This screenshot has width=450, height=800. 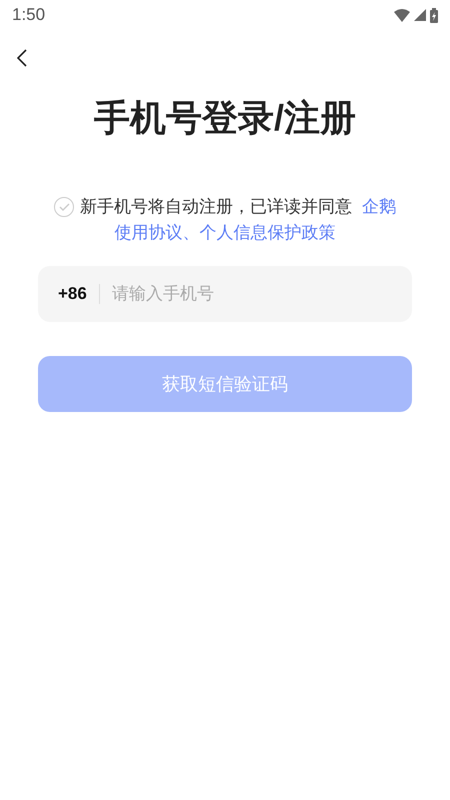 What do you see at coordinates (379, 207) in the screenshot?
I see `agreement-link: 企鹅` at bounding box center [379, 207].